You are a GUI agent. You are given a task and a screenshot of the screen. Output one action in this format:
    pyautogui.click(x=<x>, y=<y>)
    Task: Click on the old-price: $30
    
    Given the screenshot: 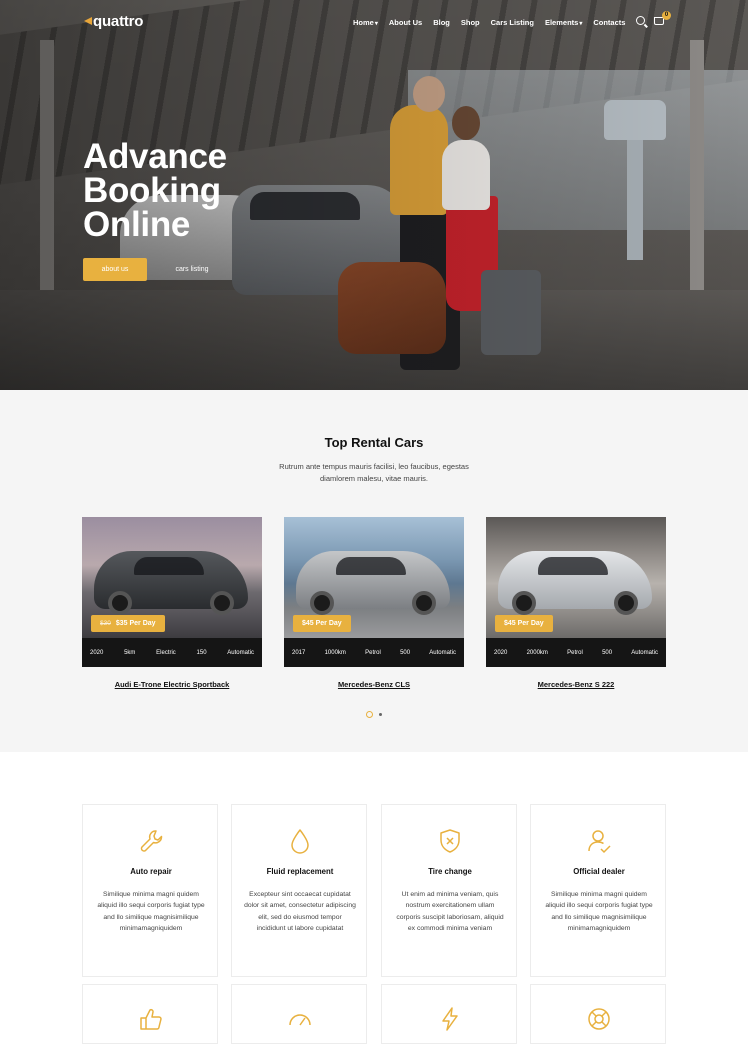 What is the action you would take?
    pyautogui.click(x=105, y=623)
    